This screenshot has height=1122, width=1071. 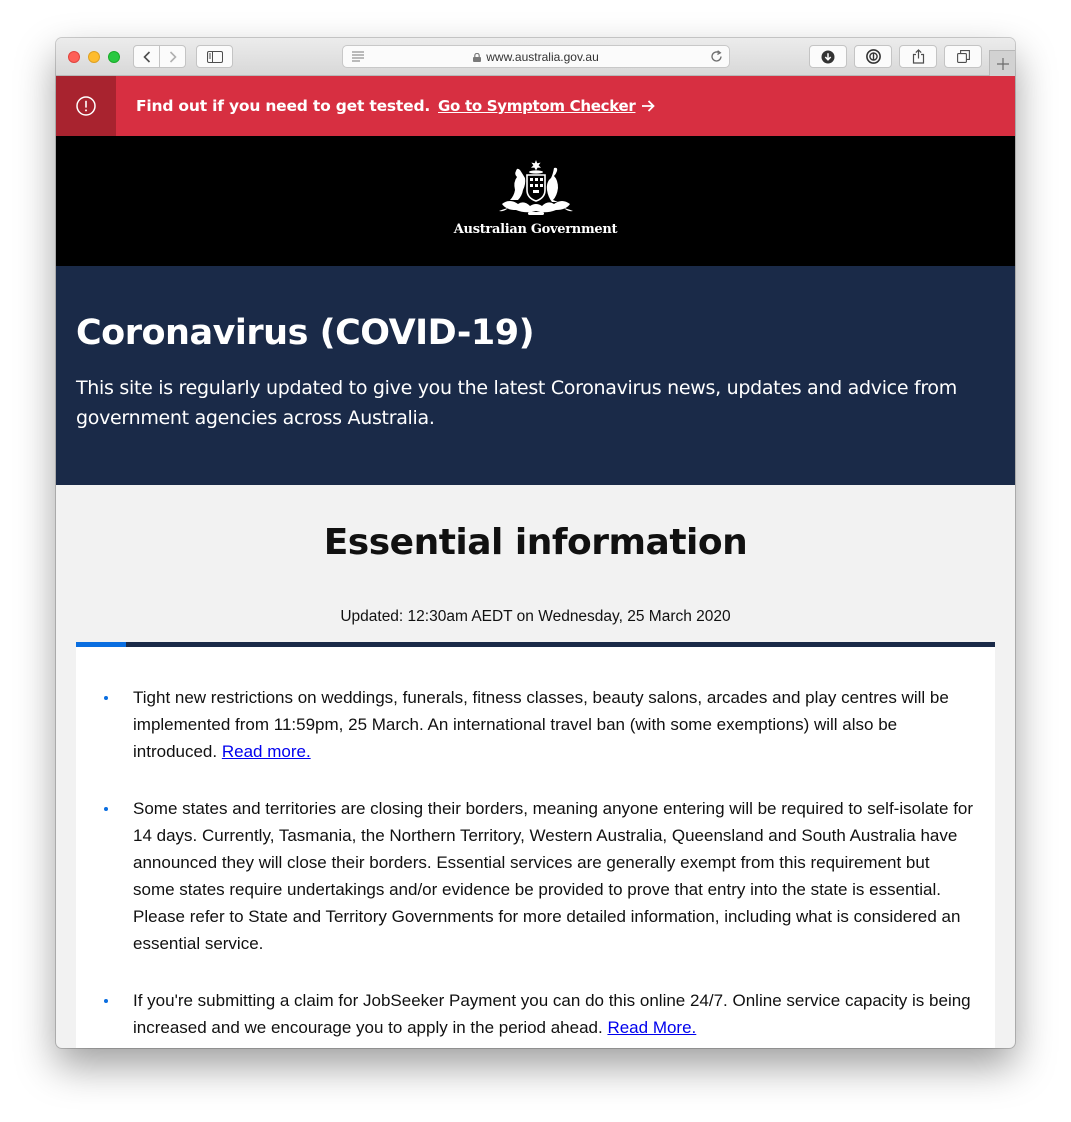 I want to click on password-manager-button, so click(x=873, y=56).